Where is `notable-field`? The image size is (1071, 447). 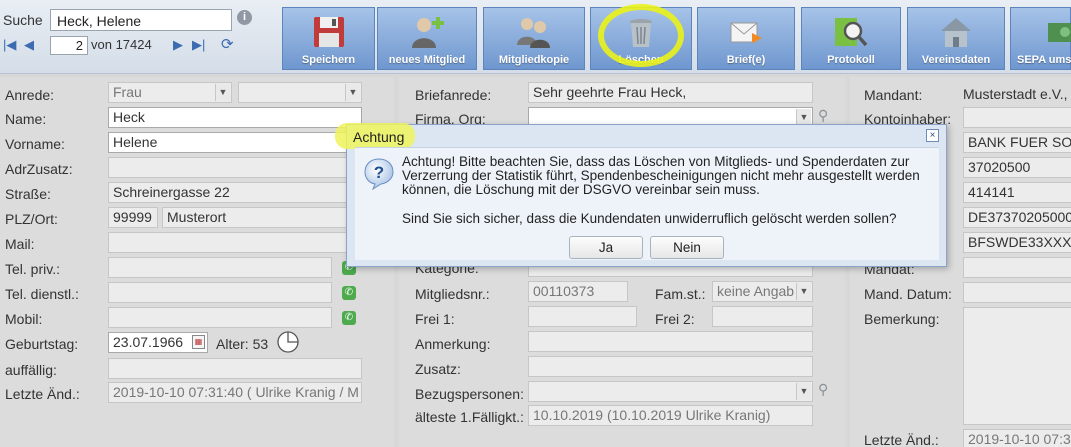
notable-field is located at coordinates (235, 368).